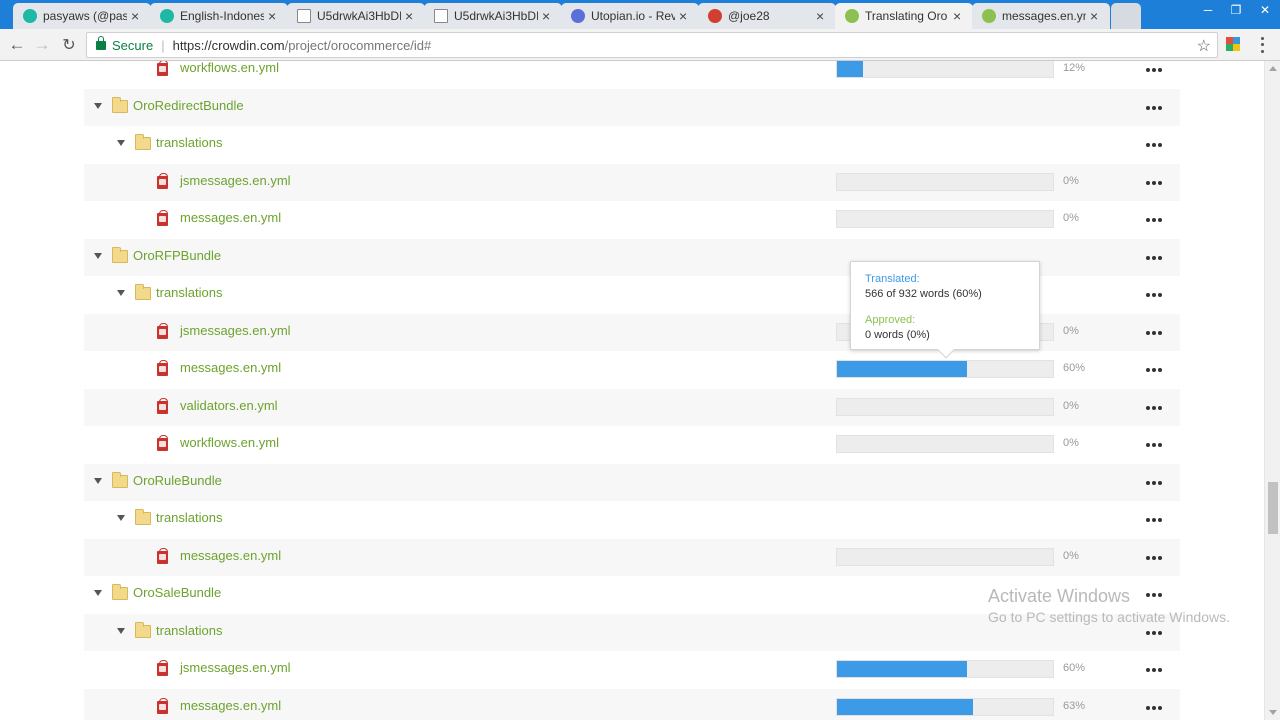  I want to click on maximize-button: ❐, so click(1236, 10).